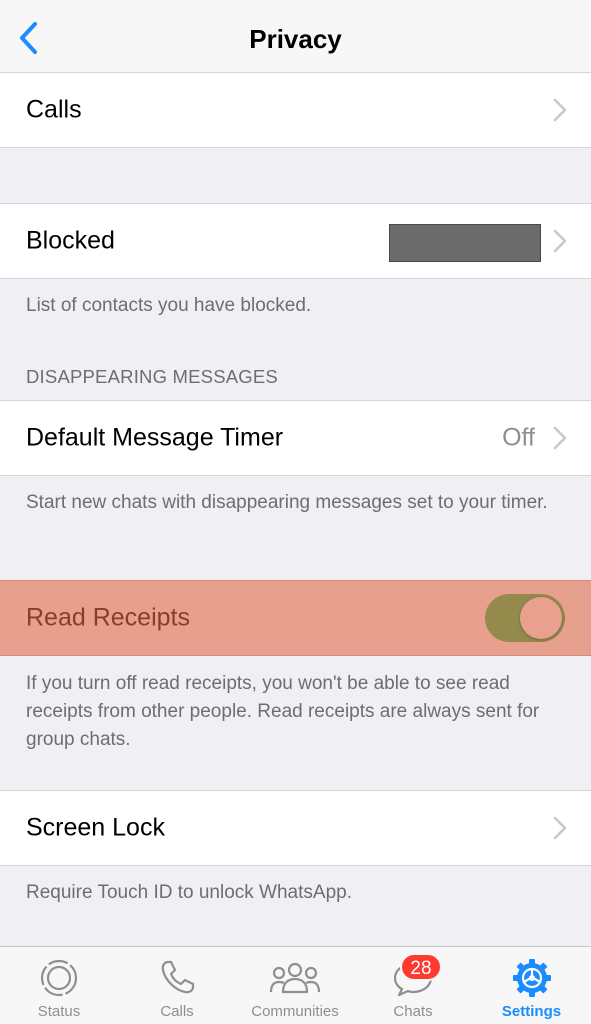 The width and height of the screenshot is (591, 1024). I want to click on toggle-knob, so click(541, 618).